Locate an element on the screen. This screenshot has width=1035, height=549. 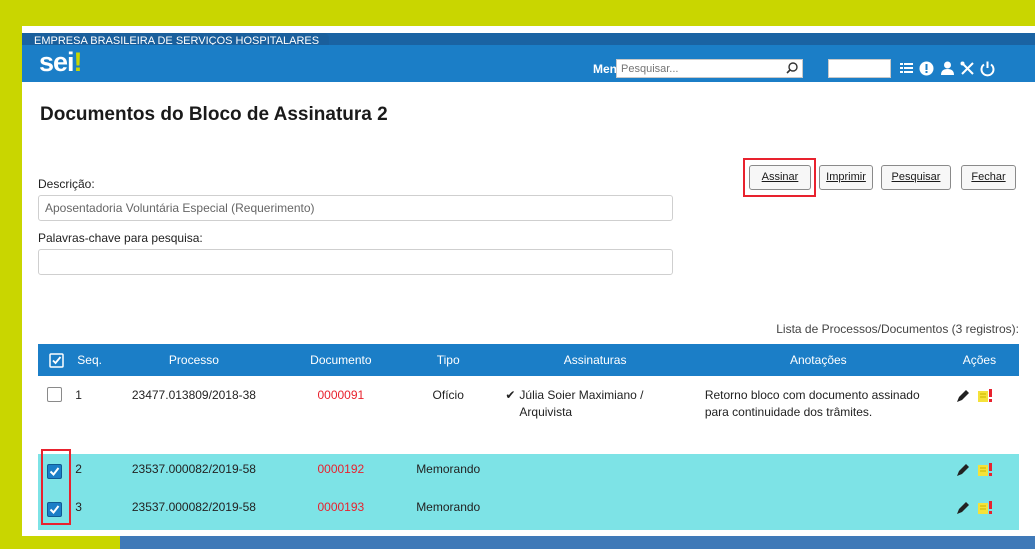
col-acoes: Ações is located at coordinates (979, 360).